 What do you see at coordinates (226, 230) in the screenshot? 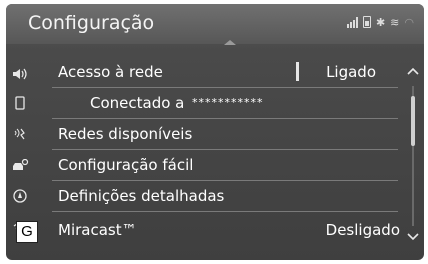
I see `miracast-row: Miracast™ Desligado` at bounding box center [226, 230].